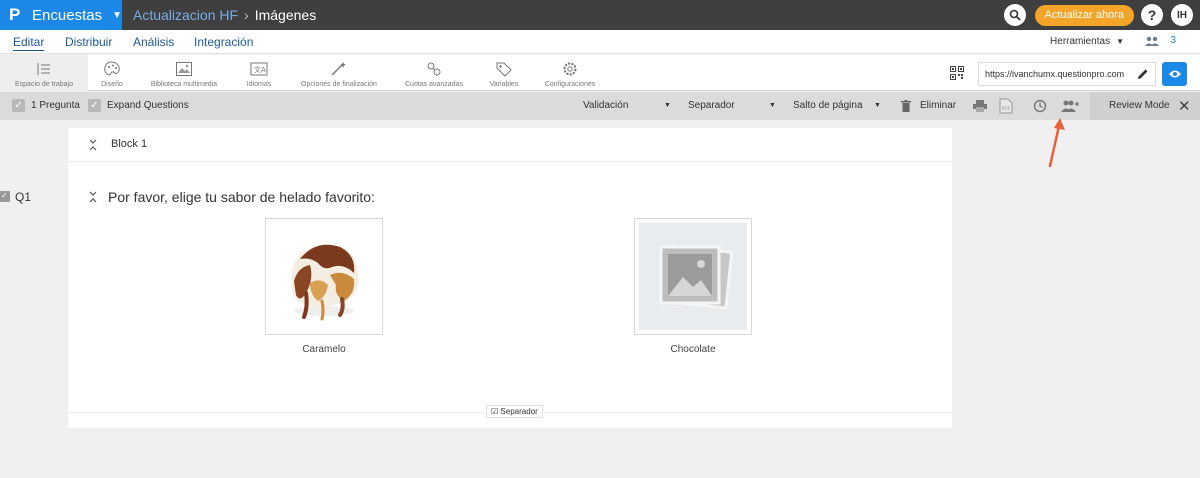 The width and height of the screenshot is (1200, 478). What do you see at coordinates (43, 69) in the screenshot?
I see `workspace-icon` at bounding box center [43, 69].